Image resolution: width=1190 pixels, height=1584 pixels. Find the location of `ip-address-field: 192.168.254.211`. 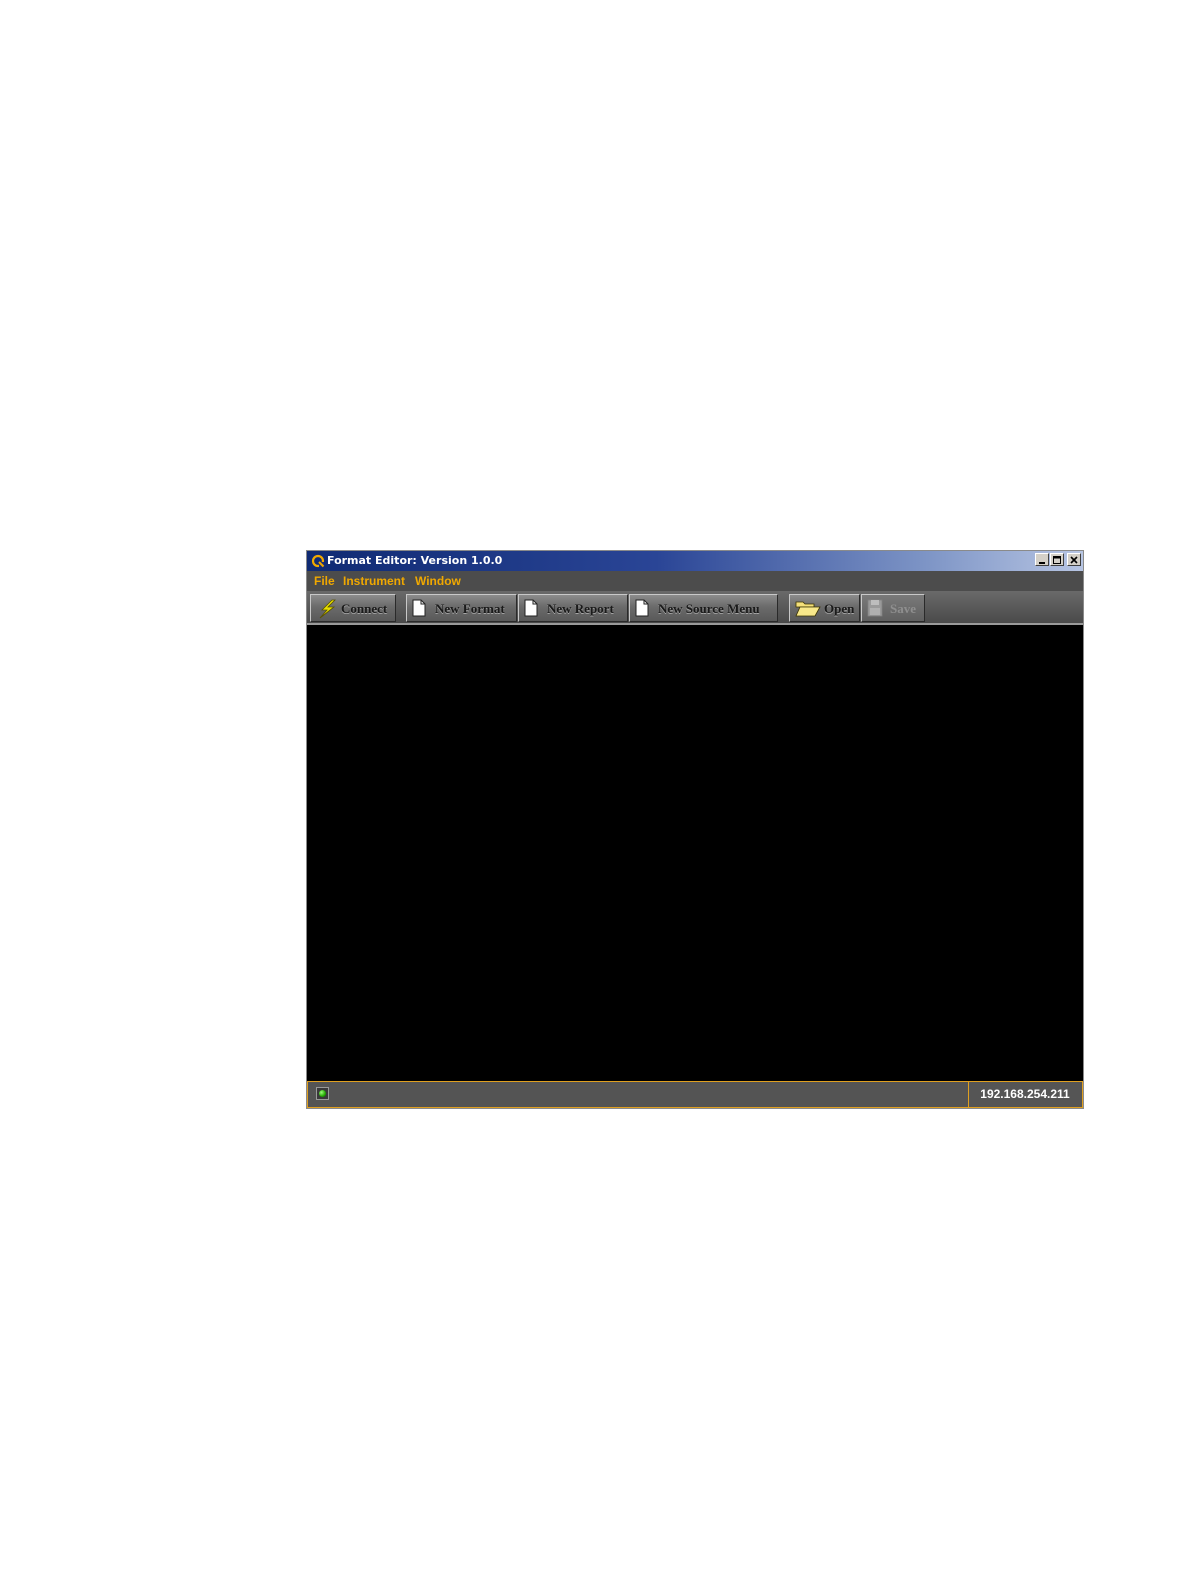

ip-address-field: 192.168.254.211 is located at coordinates (1024, 1094).